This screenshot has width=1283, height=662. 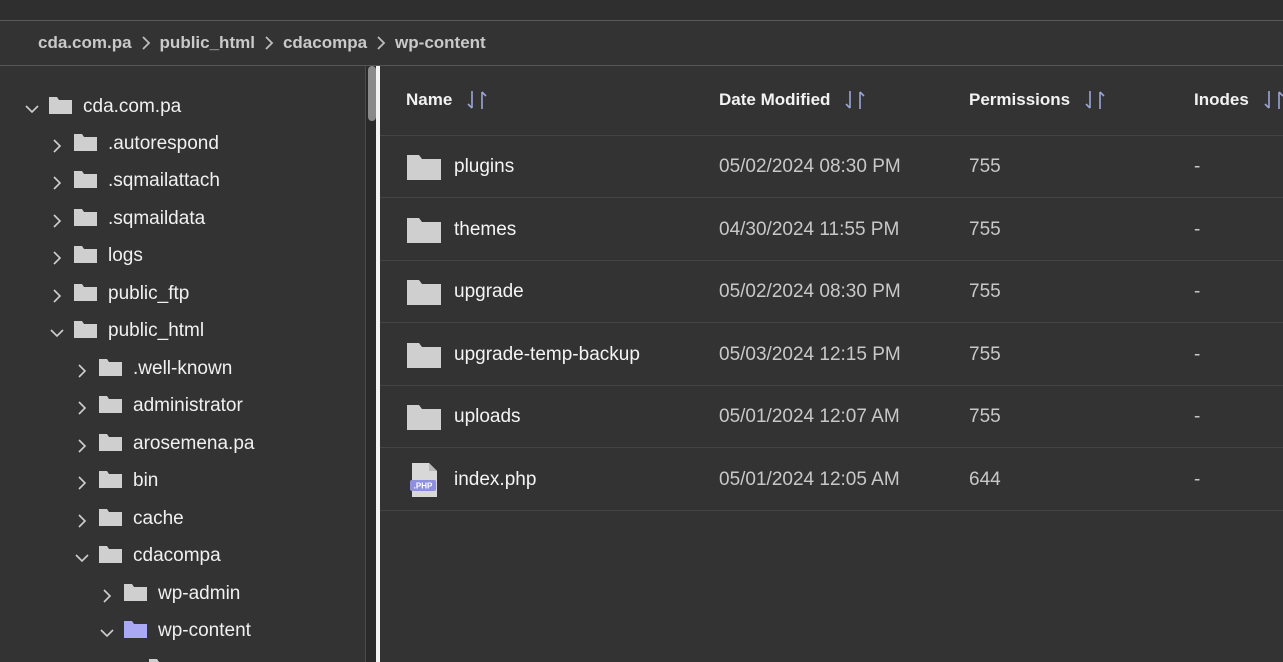 What do you see at coordinates (126, 333) in the screenshot?
I see `tree-item: public_html` at bounding box center [126, 333].